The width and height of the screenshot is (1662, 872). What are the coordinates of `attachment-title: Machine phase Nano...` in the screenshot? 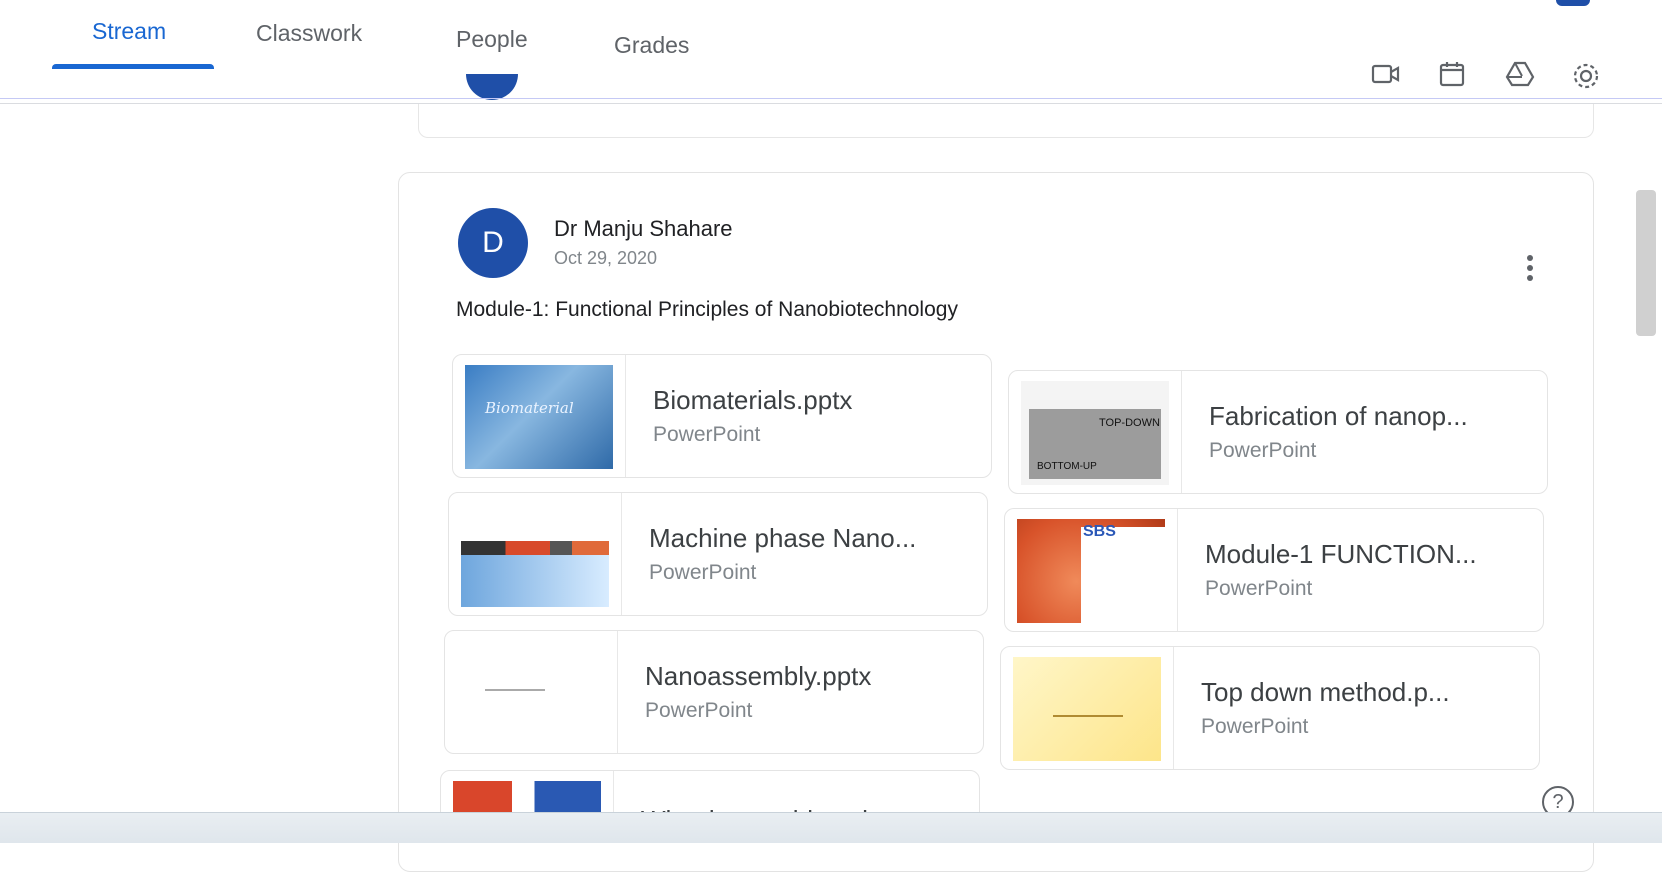 It's located at (783, 538).